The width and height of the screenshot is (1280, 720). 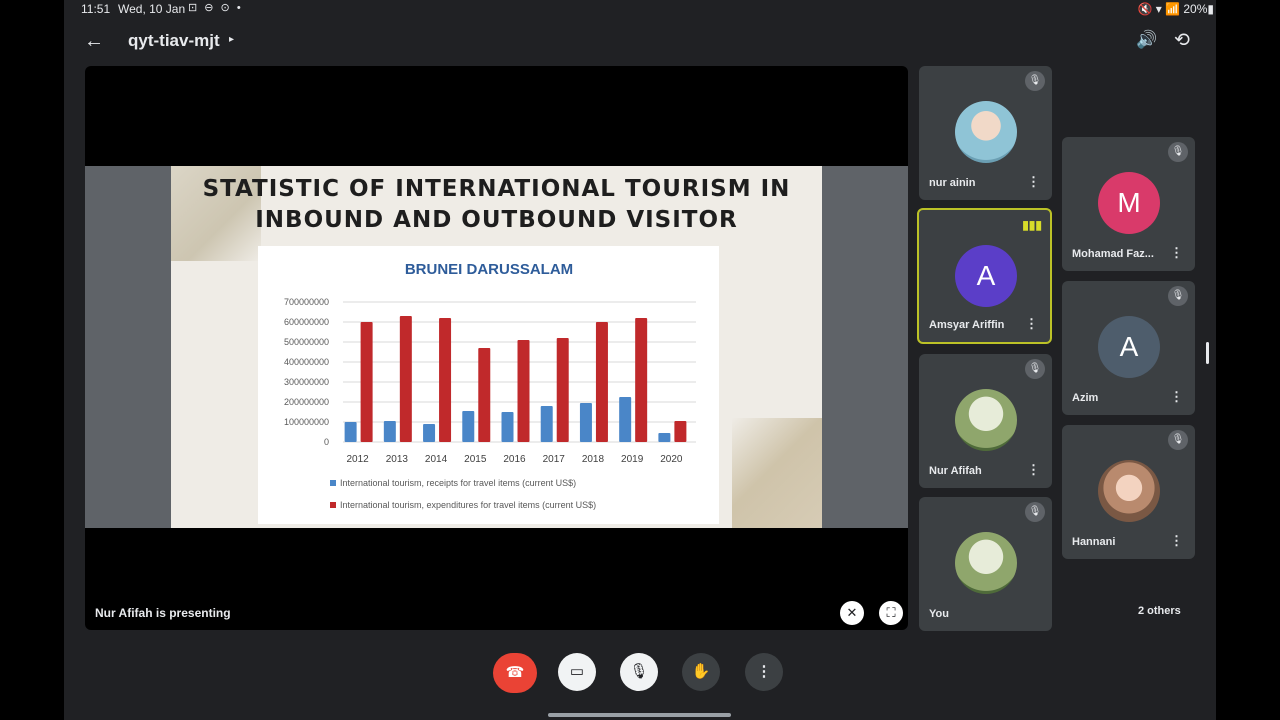 I want to click on caret-right-icon: ▸, so click(x=231, y=39).